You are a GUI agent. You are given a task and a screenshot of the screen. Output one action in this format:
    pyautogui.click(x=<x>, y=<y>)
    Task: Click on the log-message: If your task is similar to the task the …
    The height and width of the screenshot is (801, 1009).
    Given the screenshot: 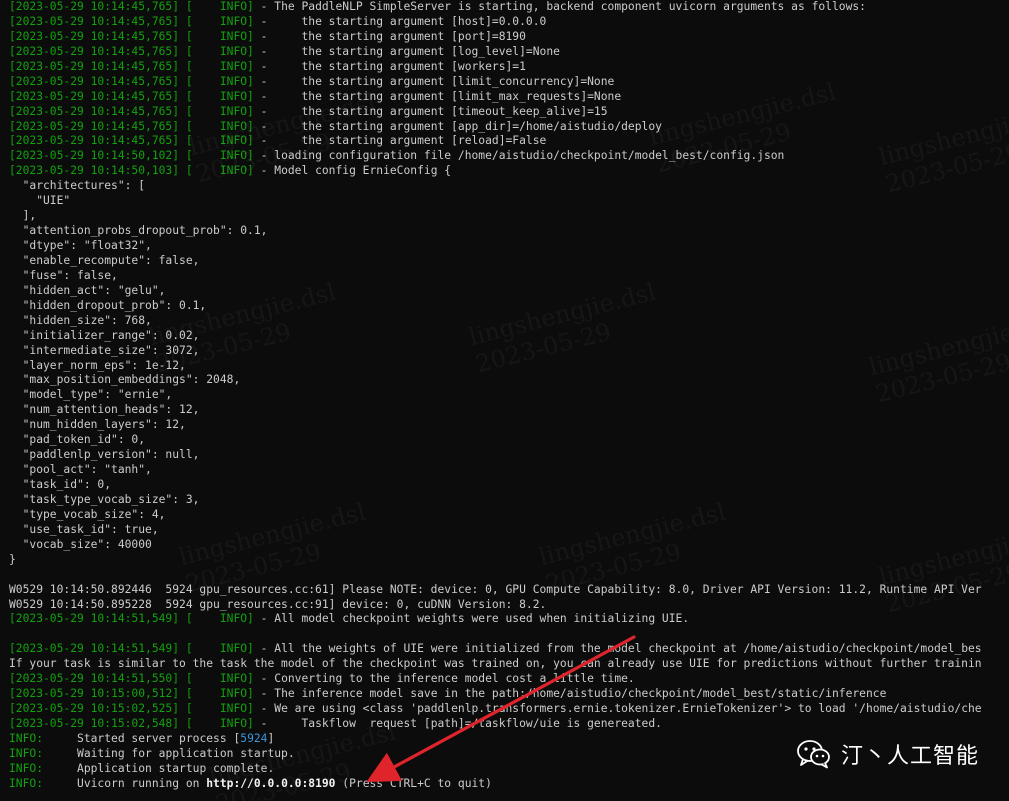 What is the action you would take?
    pyautogui.click(x=495, y=664)
    